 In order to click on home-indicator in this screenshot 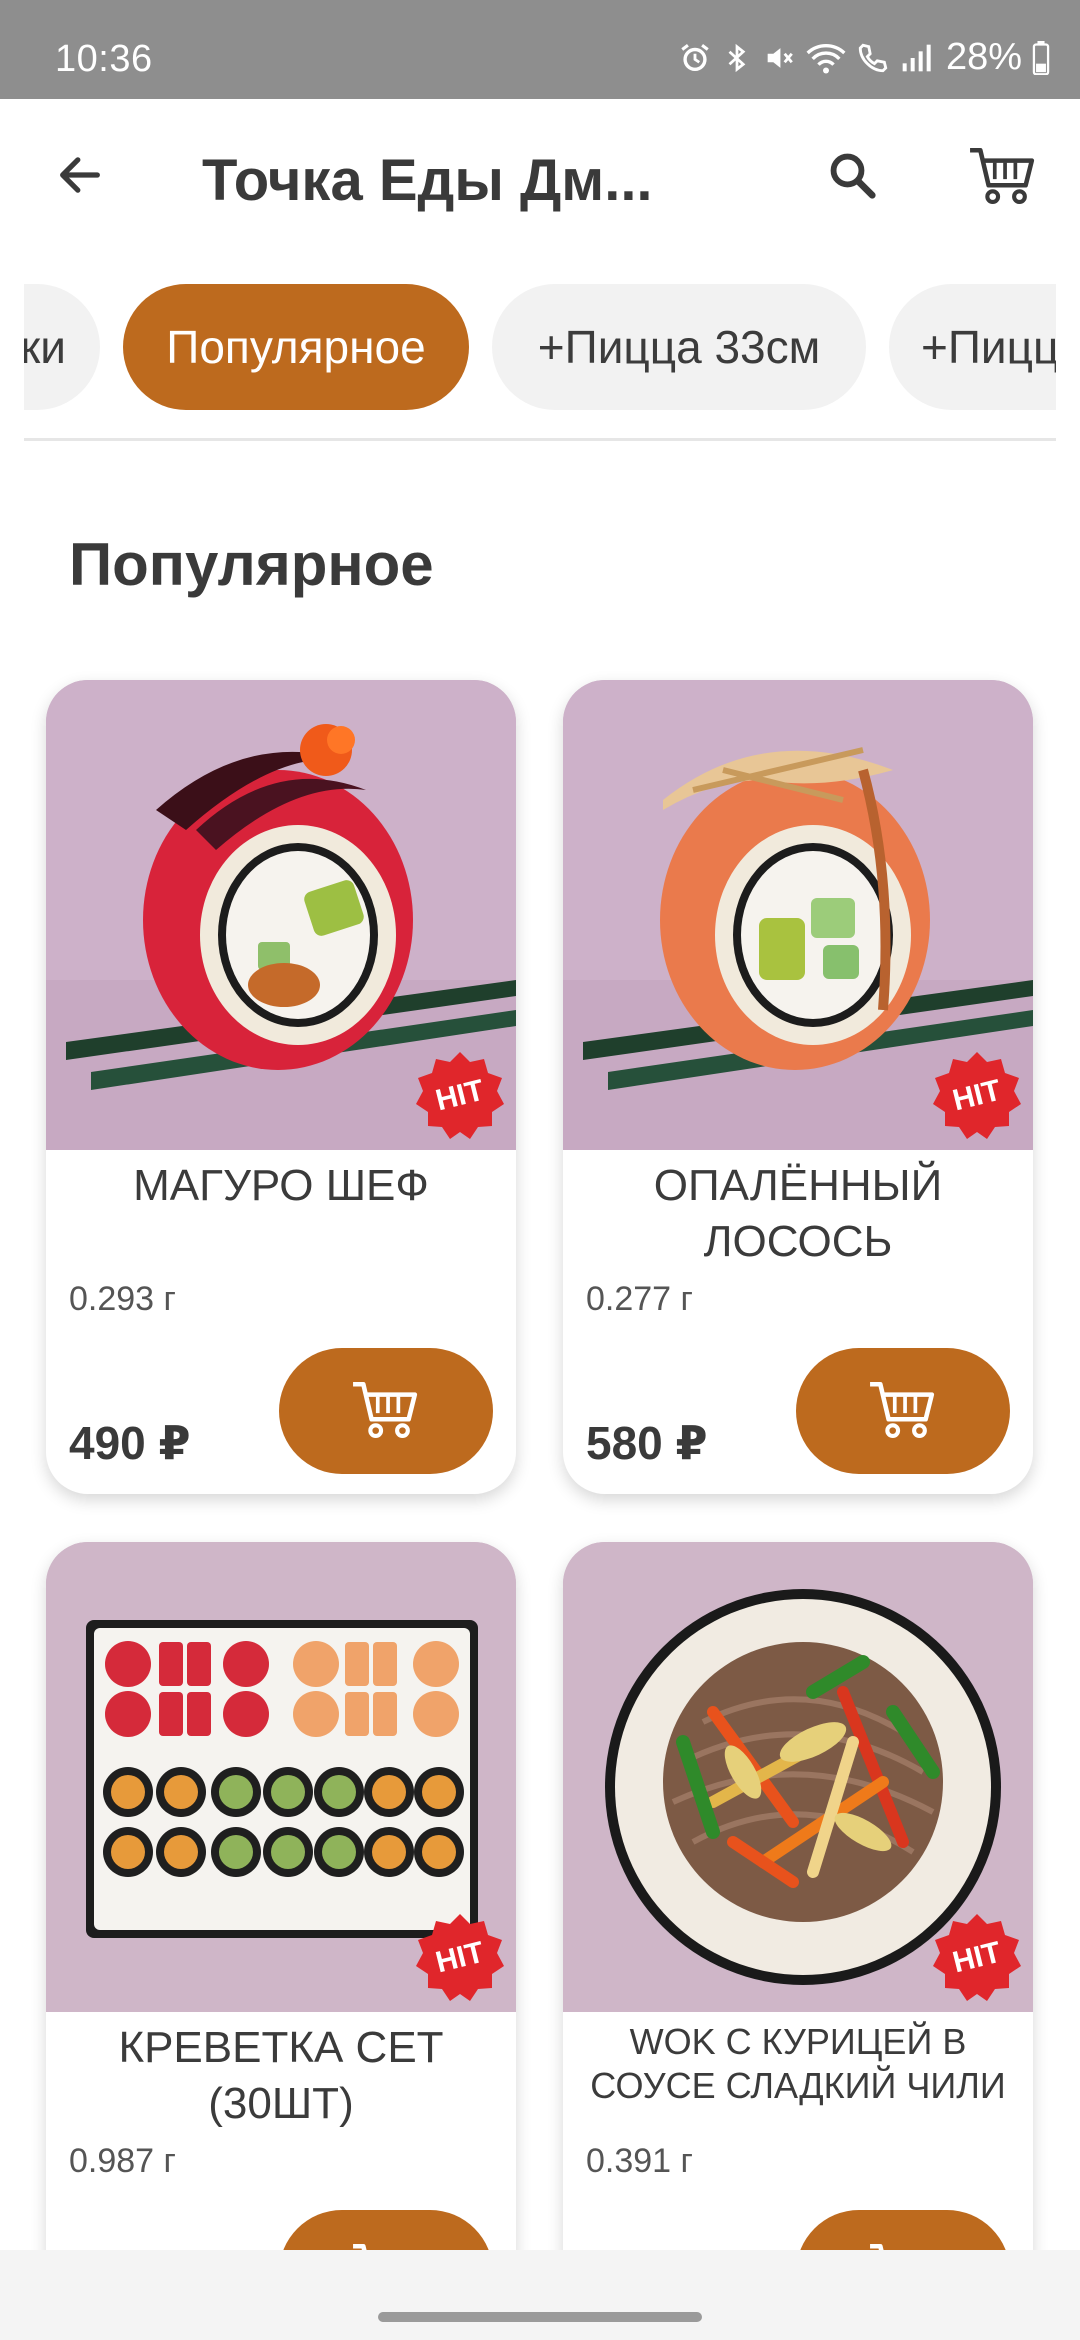, I will do `click(540, 2317)`.